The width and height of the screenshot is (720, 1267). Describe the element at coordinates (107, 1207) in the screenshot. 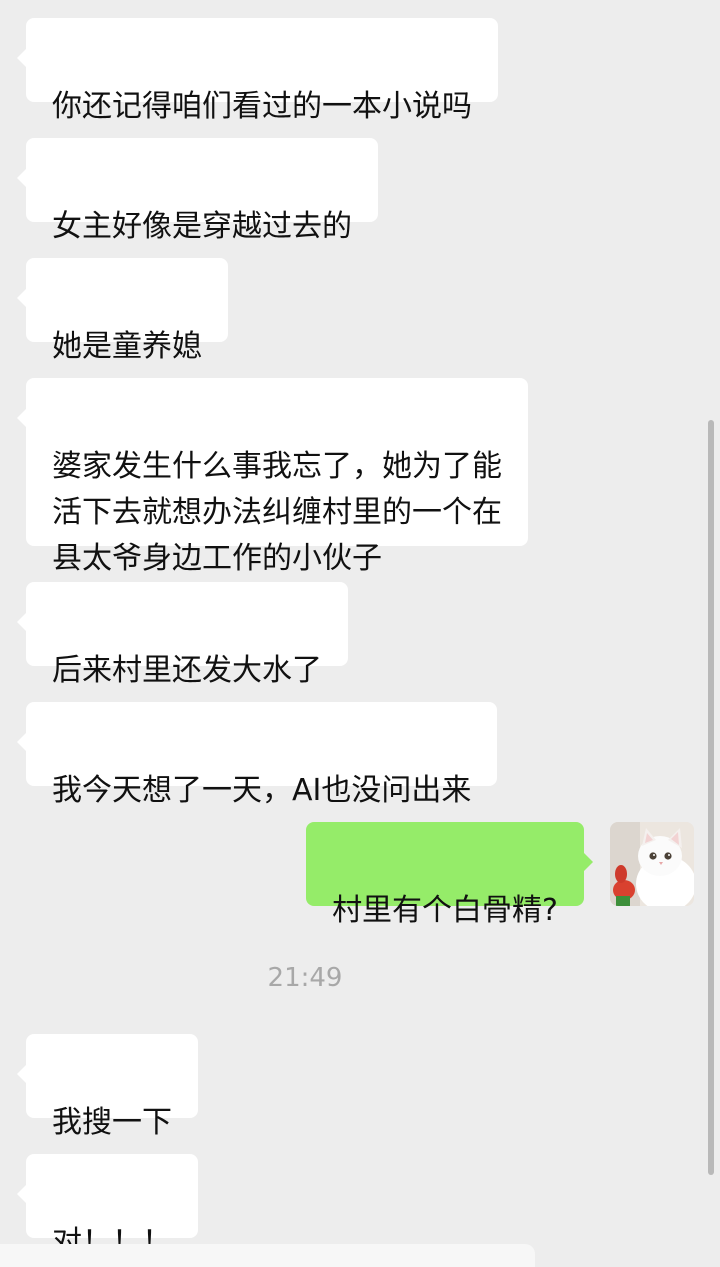

I see `incoming-message-bubble: 对！！！` at that location.